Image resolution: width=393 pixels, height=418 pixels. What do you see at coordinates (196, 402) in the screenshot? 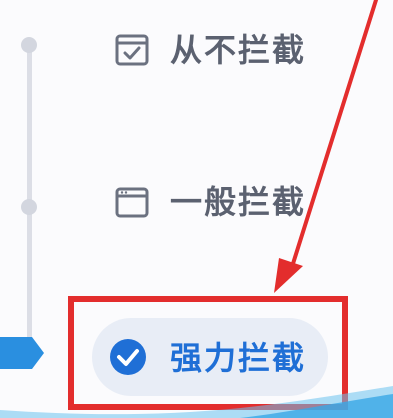
I see `decorative-wave` at bounding box center [196, 402].